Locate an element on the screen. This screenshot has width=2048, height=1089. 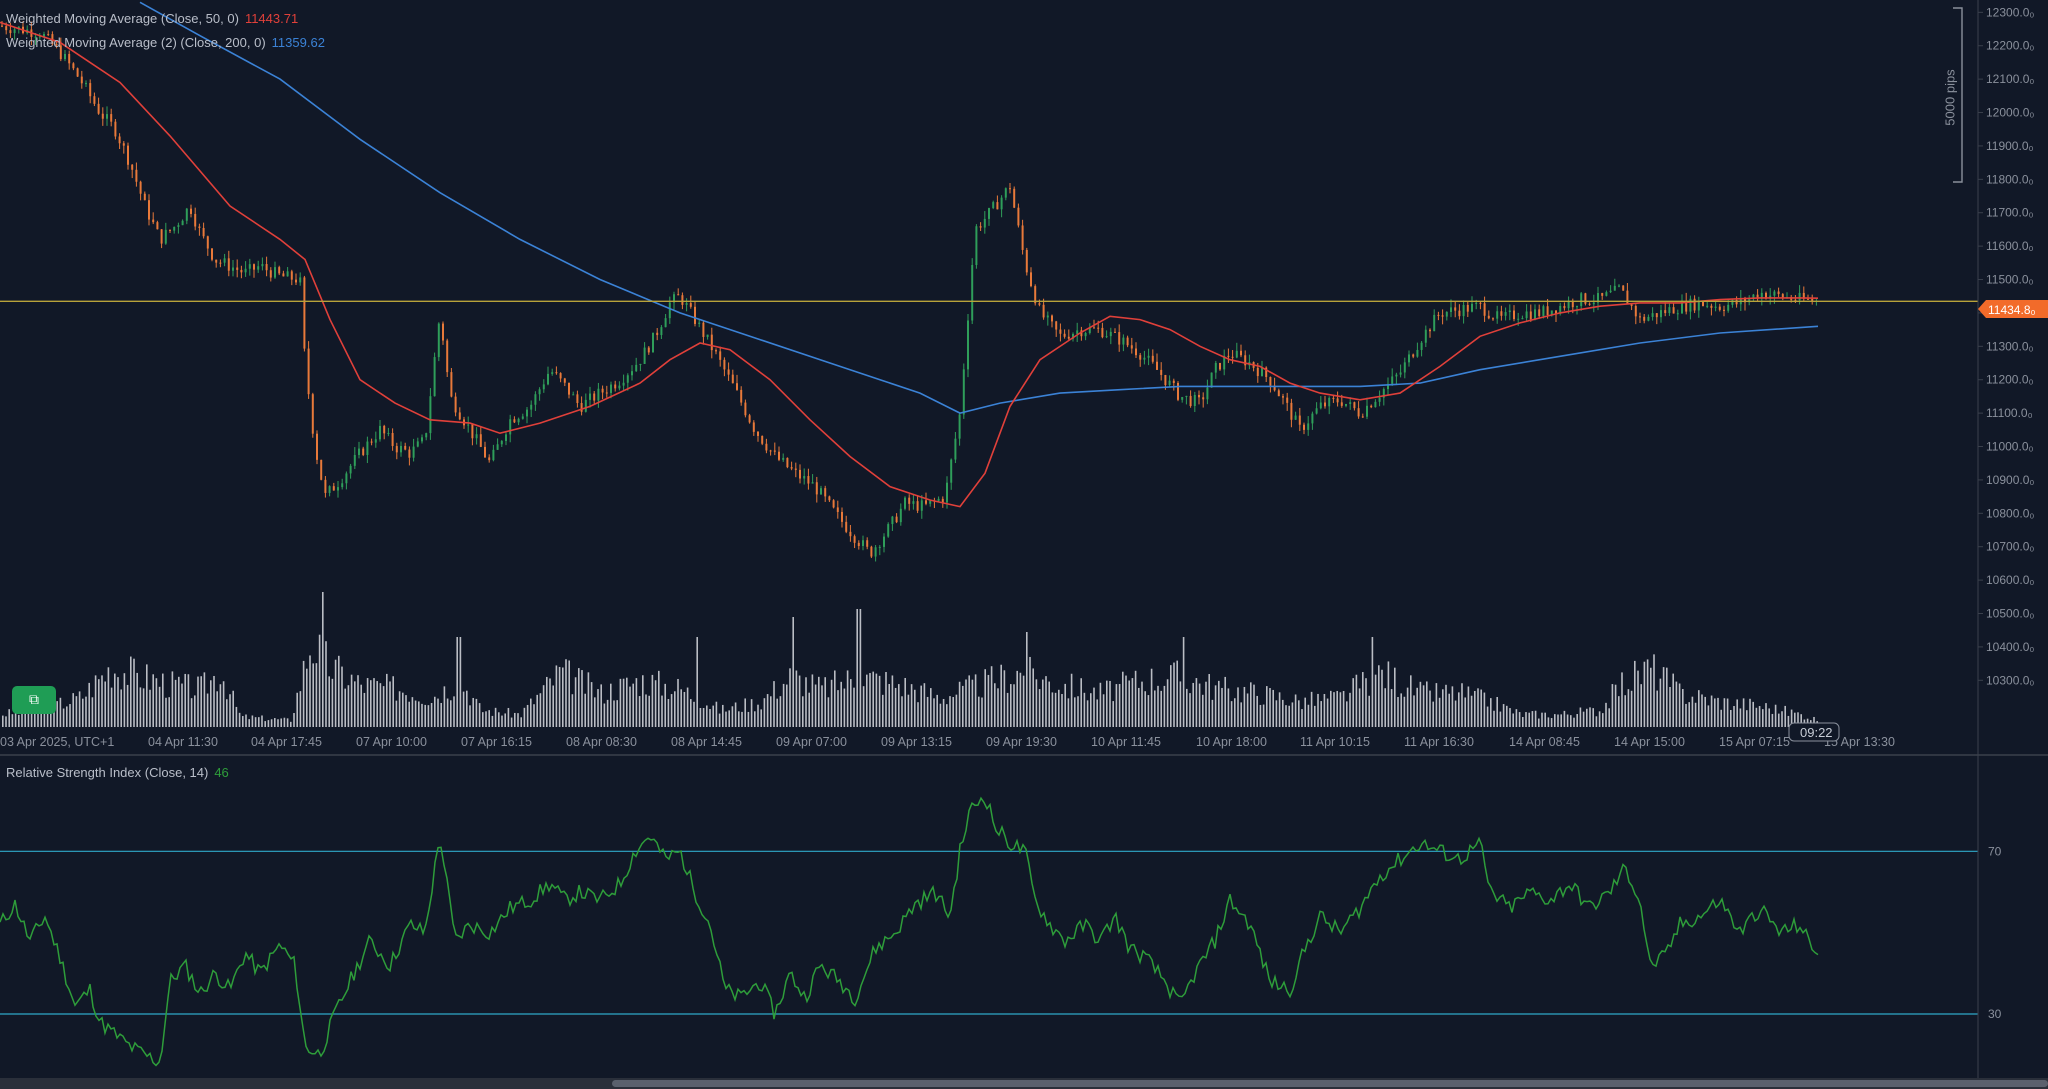
horizontal-scrollbar is located at coordinates (1024, 1083).